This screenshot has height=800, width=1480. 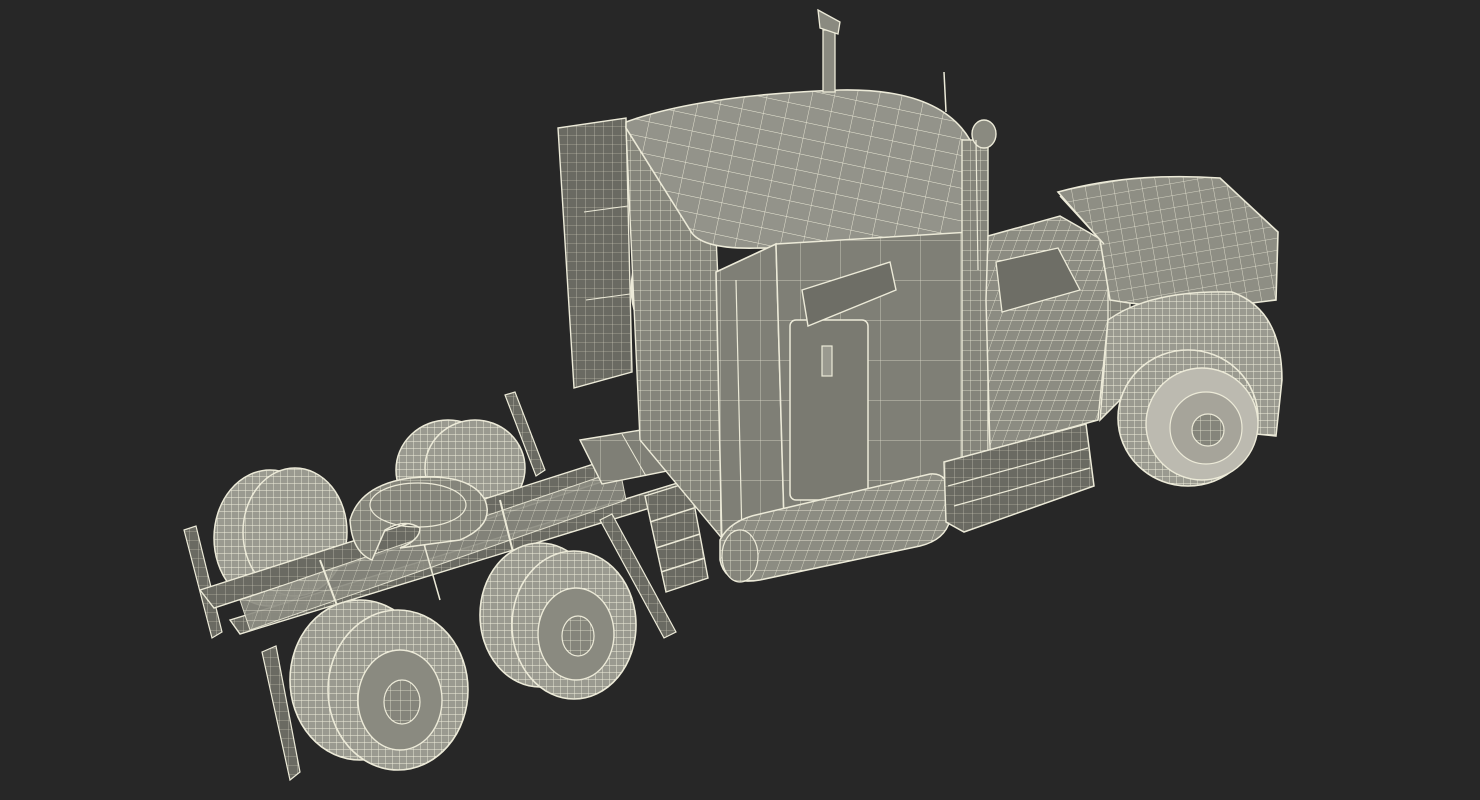 I want to click on front-wheel, so click(x=1188, y=418).